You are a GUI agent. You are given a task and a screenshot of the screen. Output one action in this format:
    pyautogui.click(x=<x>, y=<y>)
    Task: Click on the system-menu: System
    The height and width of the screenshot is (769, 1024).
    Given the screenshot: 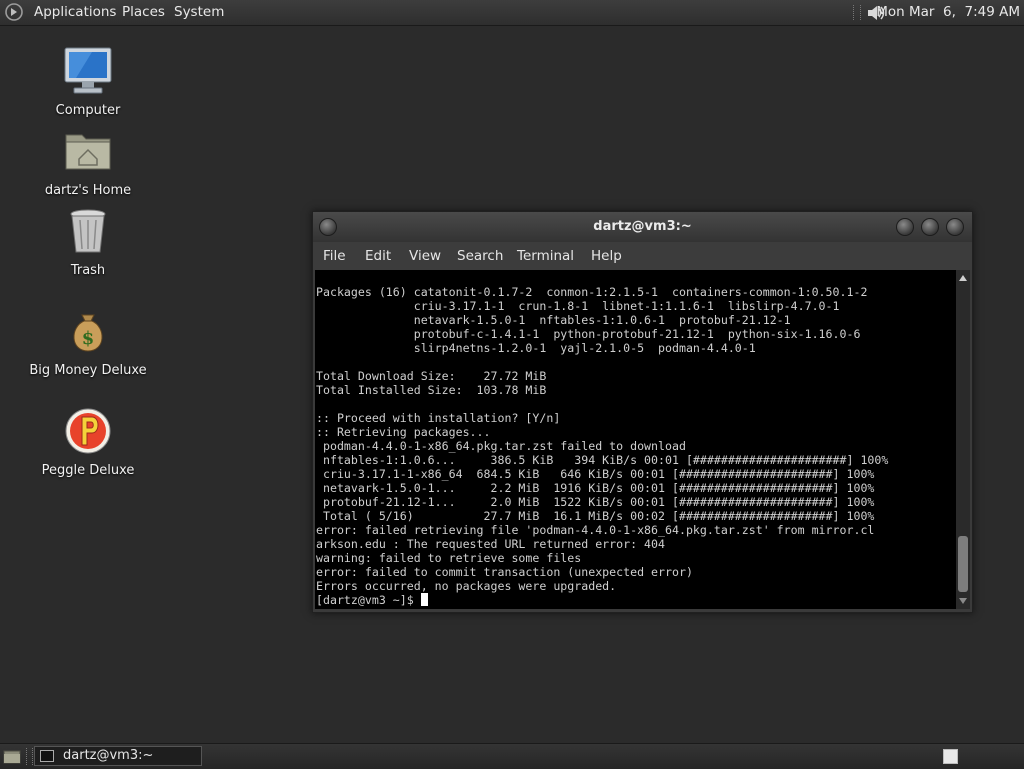 What is the action you would take?
    pyautogui.click(x=199, y=12)
    